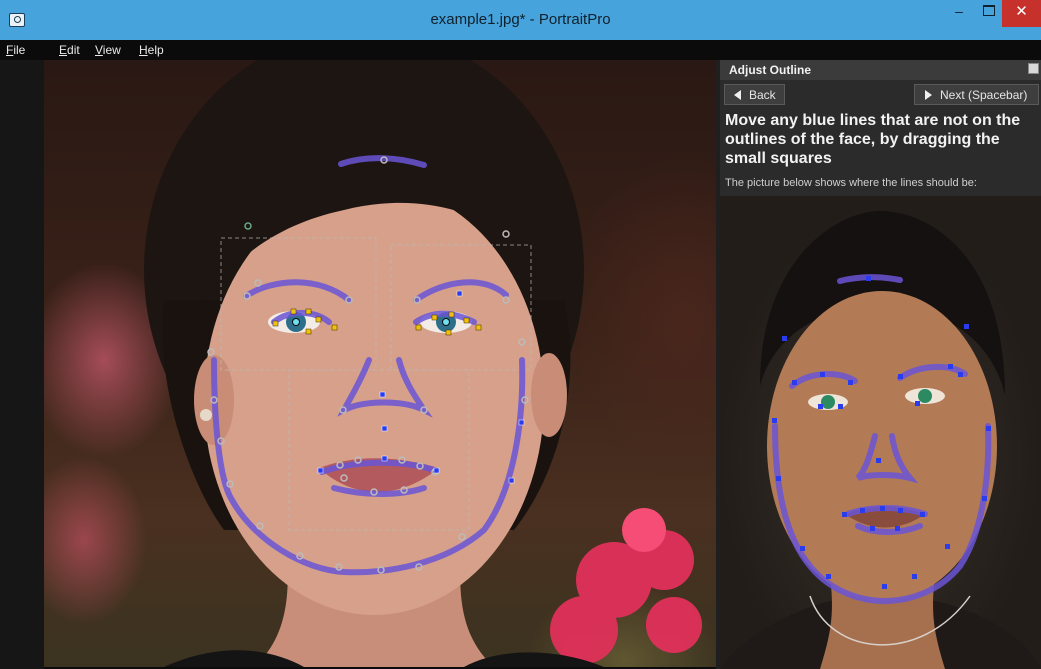  I want to click on close-icon: ✕, so click(1021, 11).